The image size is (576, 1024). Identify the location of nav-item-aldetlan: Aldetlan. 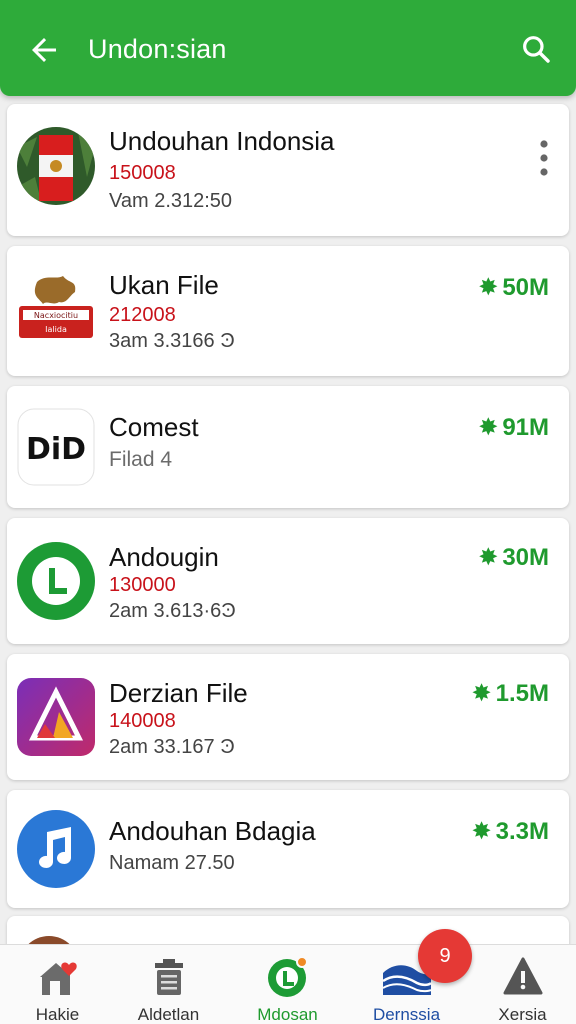
(168, 984).